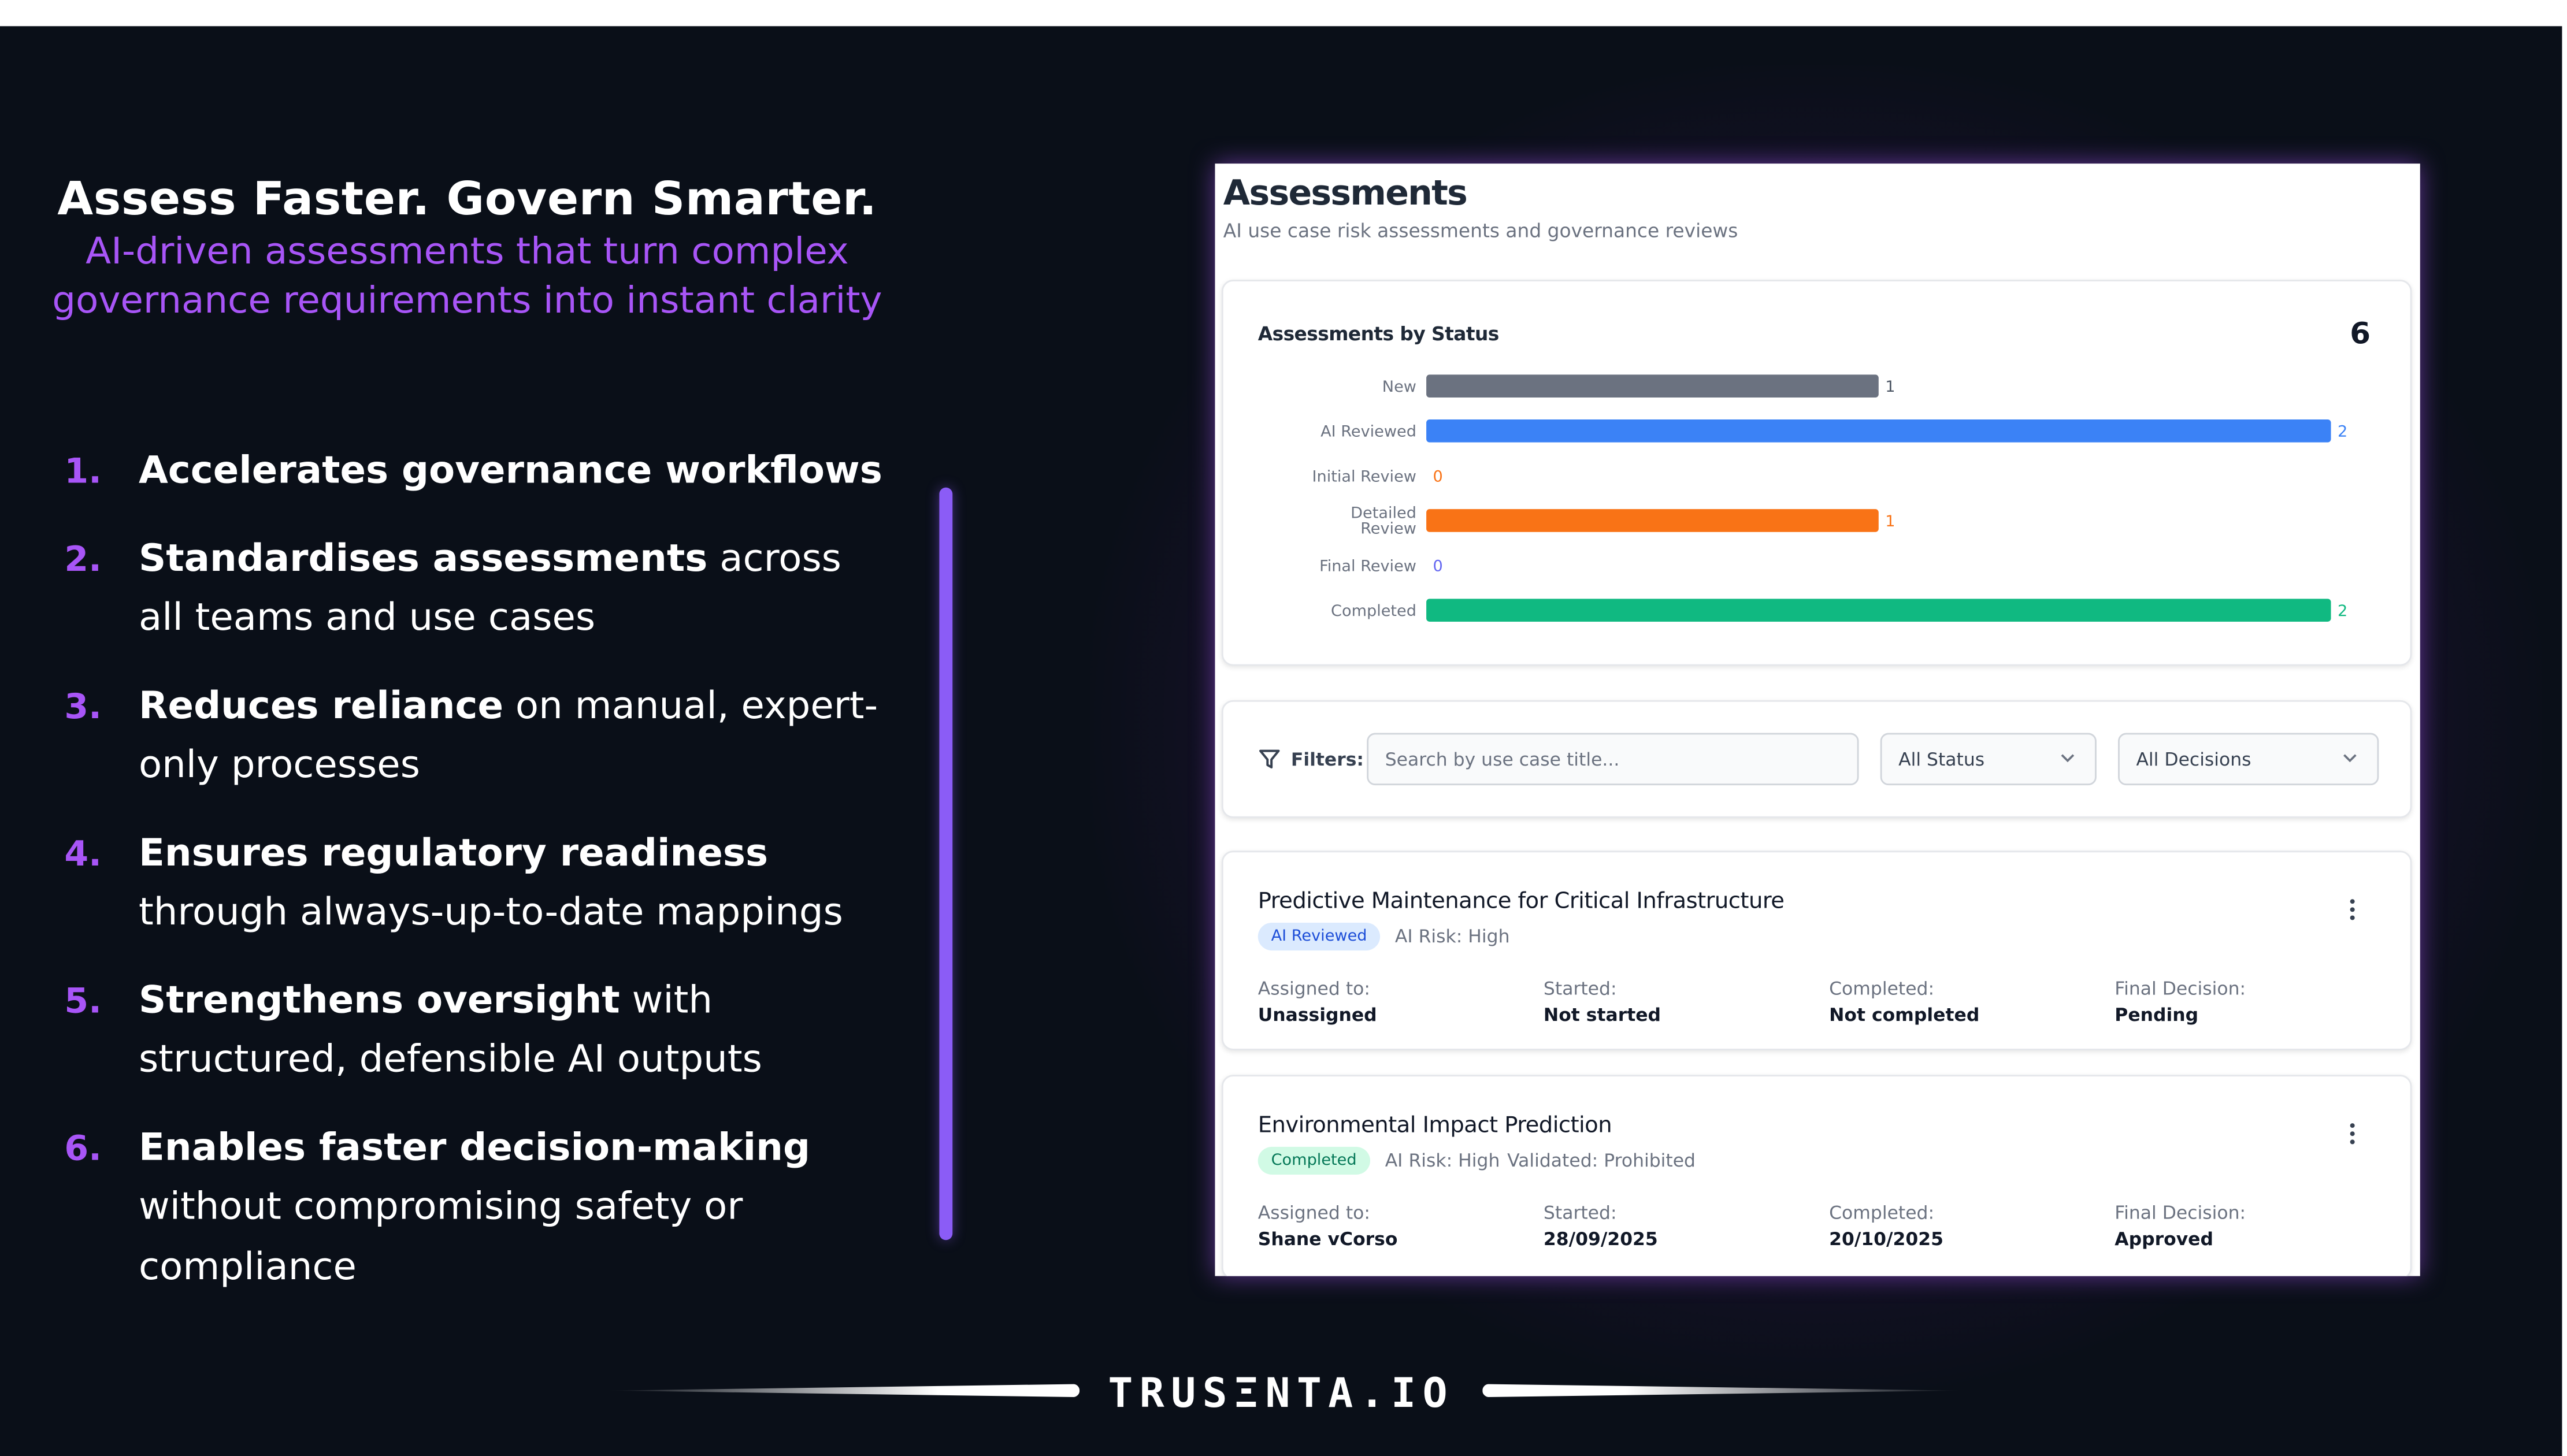 The width and height of the screenshot is (2567, 1456). What do you see at coordinates (474, 1147) in the screenshot?
I see `benefit-bold: Enables faster decision-making` at bounding box center [474, 1147].